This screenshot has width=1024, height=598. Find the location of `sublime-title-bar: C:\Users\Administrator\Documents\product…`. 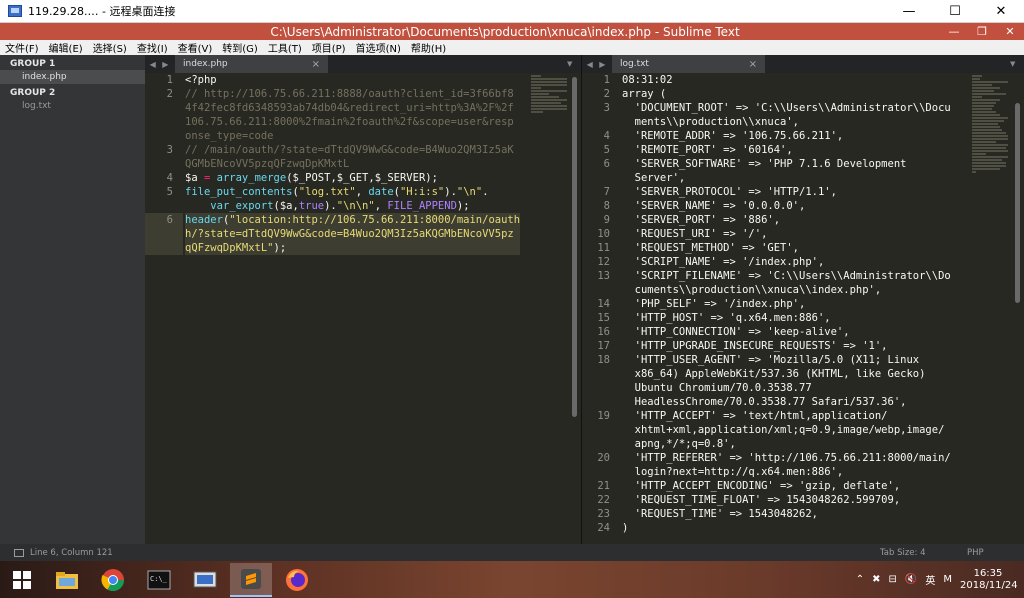

sublime-title-bar: C:\Users\Administrator\Documents\product… is located at coordinates (512, 31).